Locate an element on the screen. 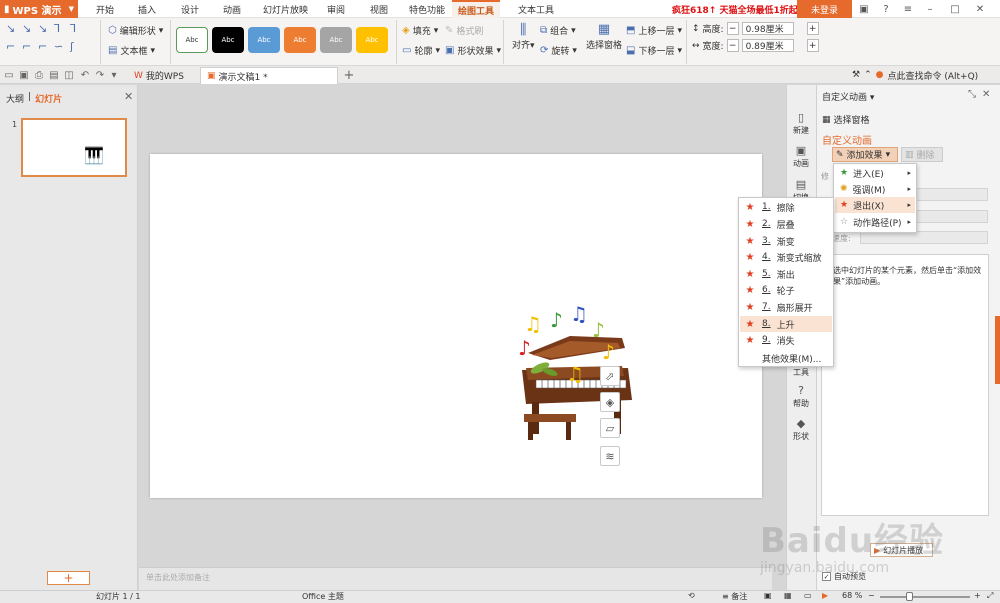 The width and height of the screenshot is (1000, 603). tab-view: 视图 is located at coordinates (379, 9).